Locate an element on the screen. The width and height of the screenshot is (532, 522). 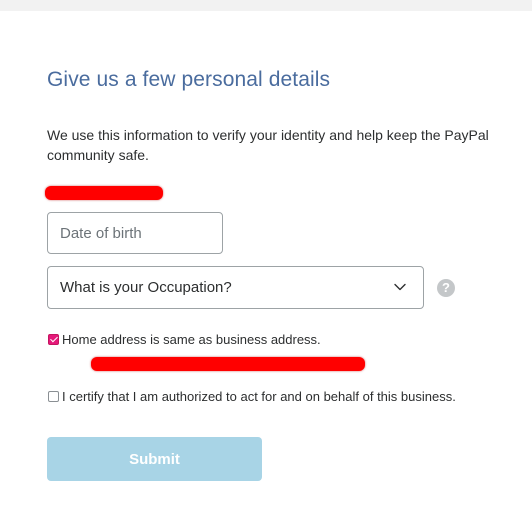
page-title: Give us a few personal details is located at coordinates (189, 79).